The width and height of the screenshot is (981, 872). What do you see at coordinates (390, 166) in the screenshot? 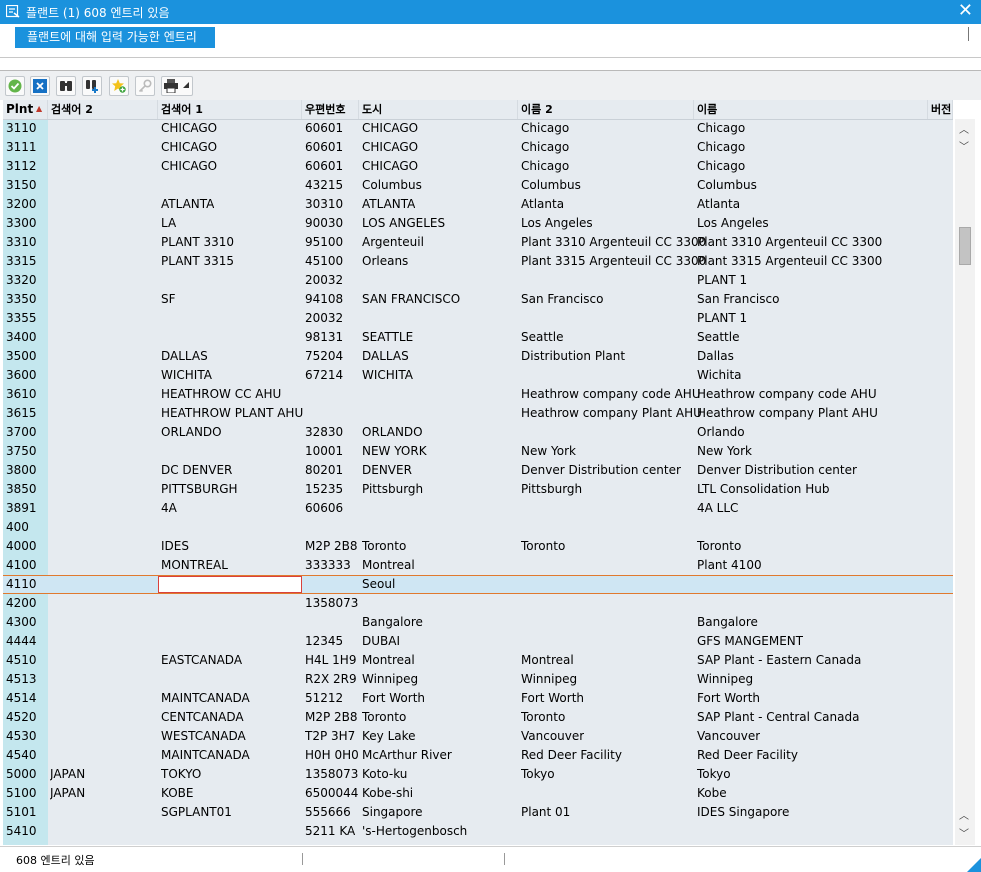
I see `cell-city: CHICAGO` at bounding box center [390, 166].